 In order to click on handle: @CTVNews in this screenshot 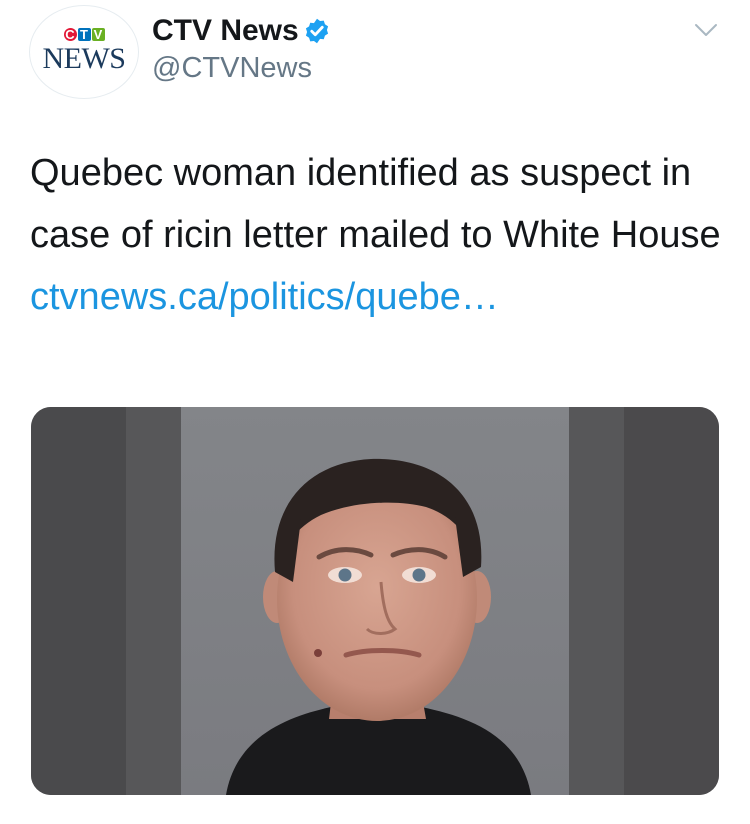, I will do `click(232, 68)`.